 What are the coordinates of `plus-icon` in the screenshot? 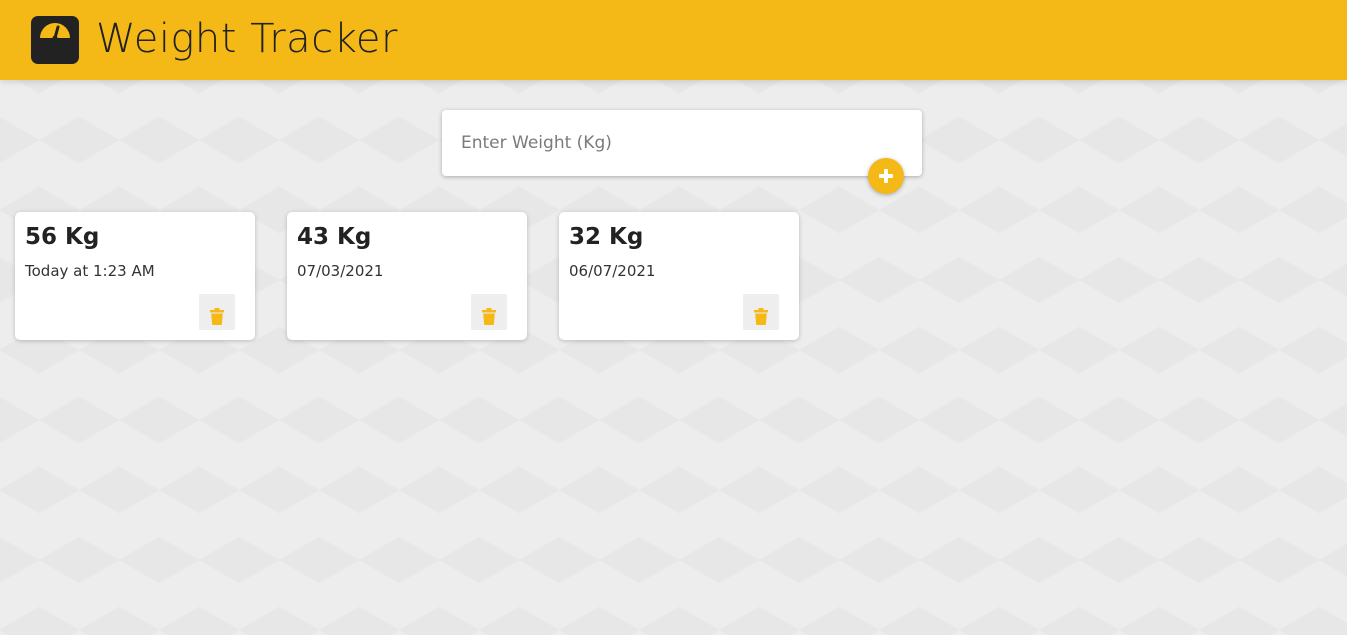 It's located at (886, 176).